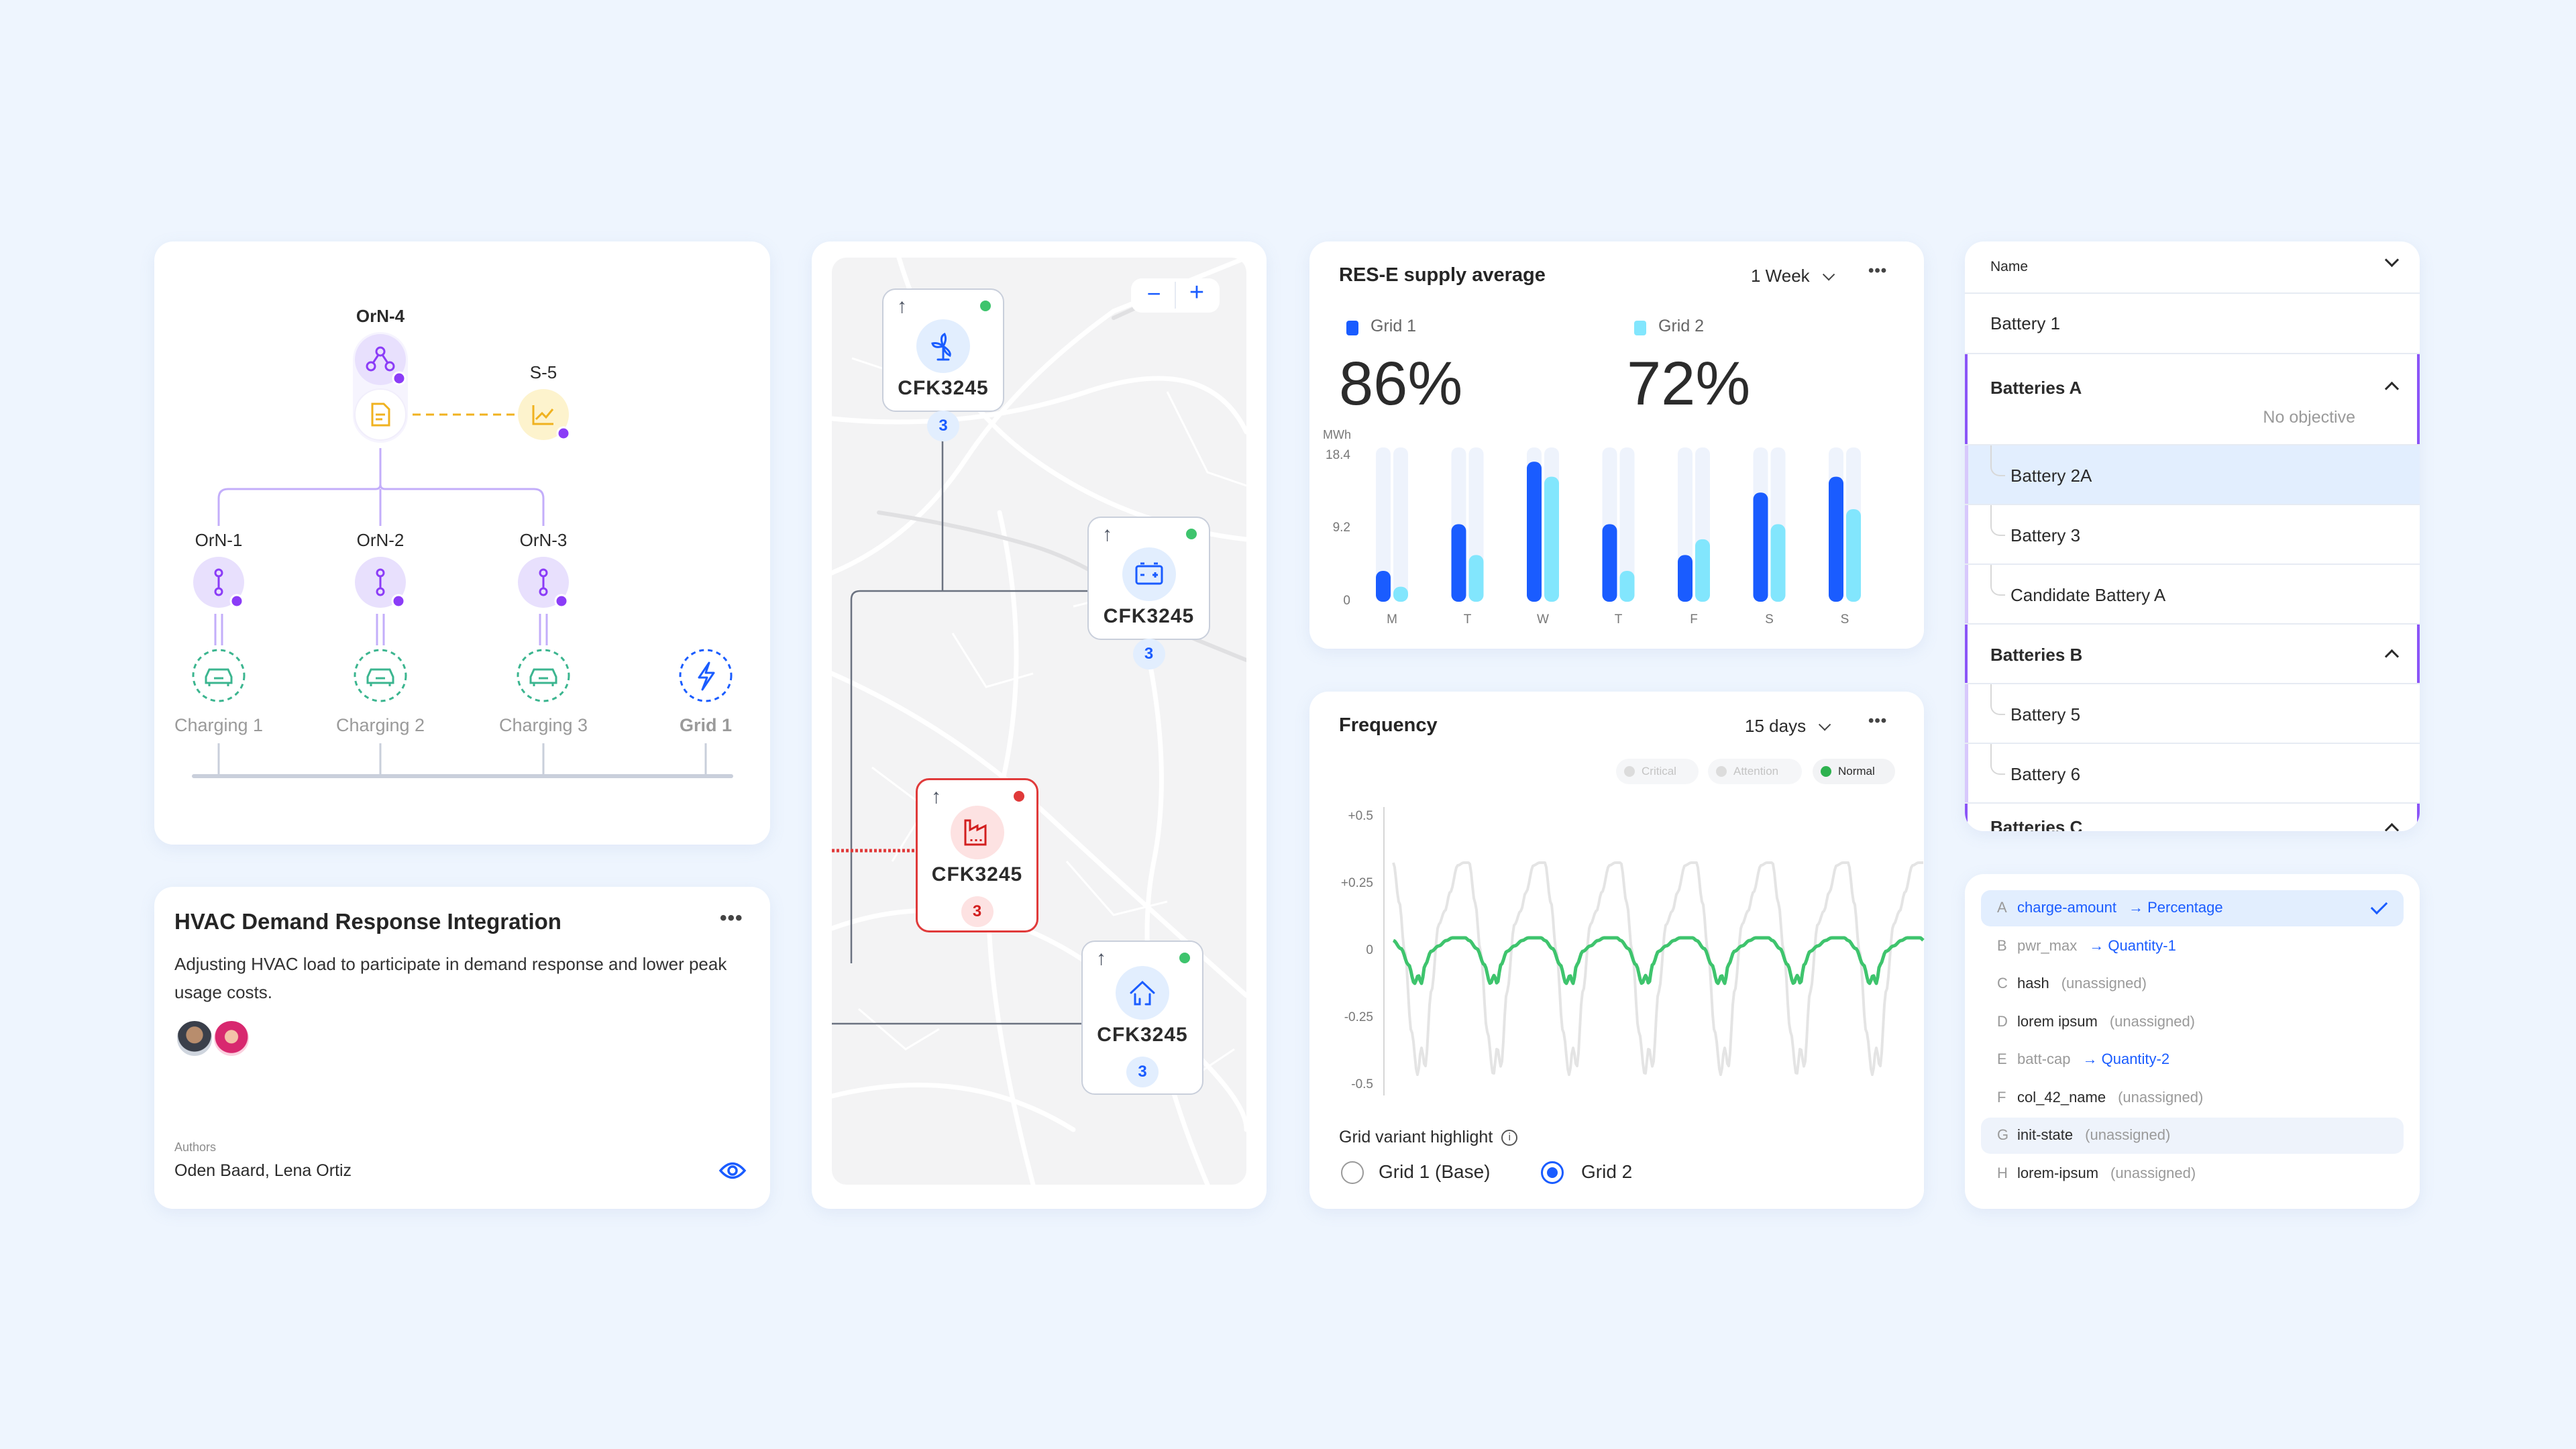  I want to click on side-status-dot, so click(563, 433).